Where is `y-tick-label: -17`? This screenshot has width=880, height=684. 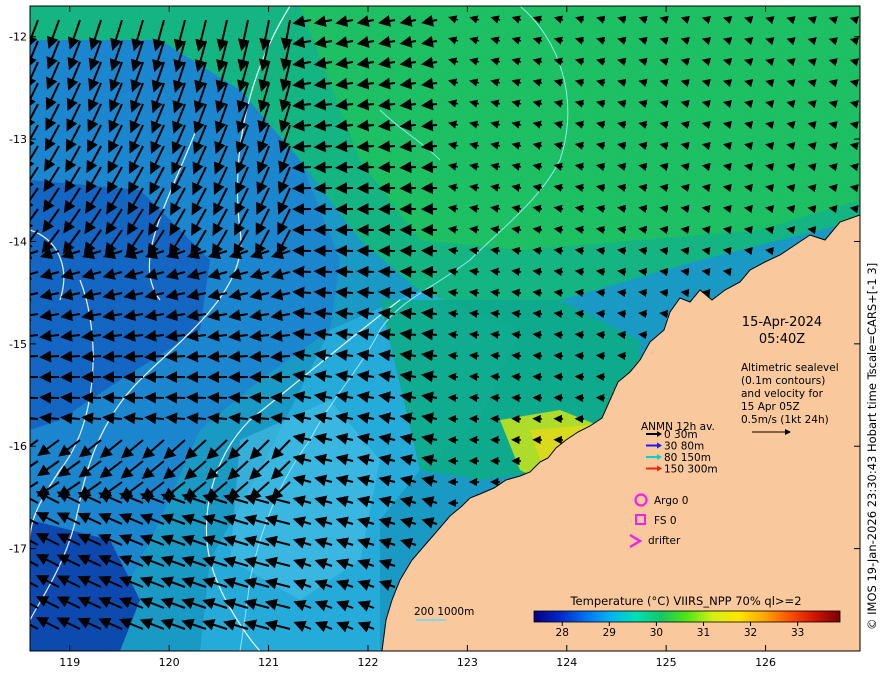 y-tick-label: -17 is located at coordinates (18, 549).